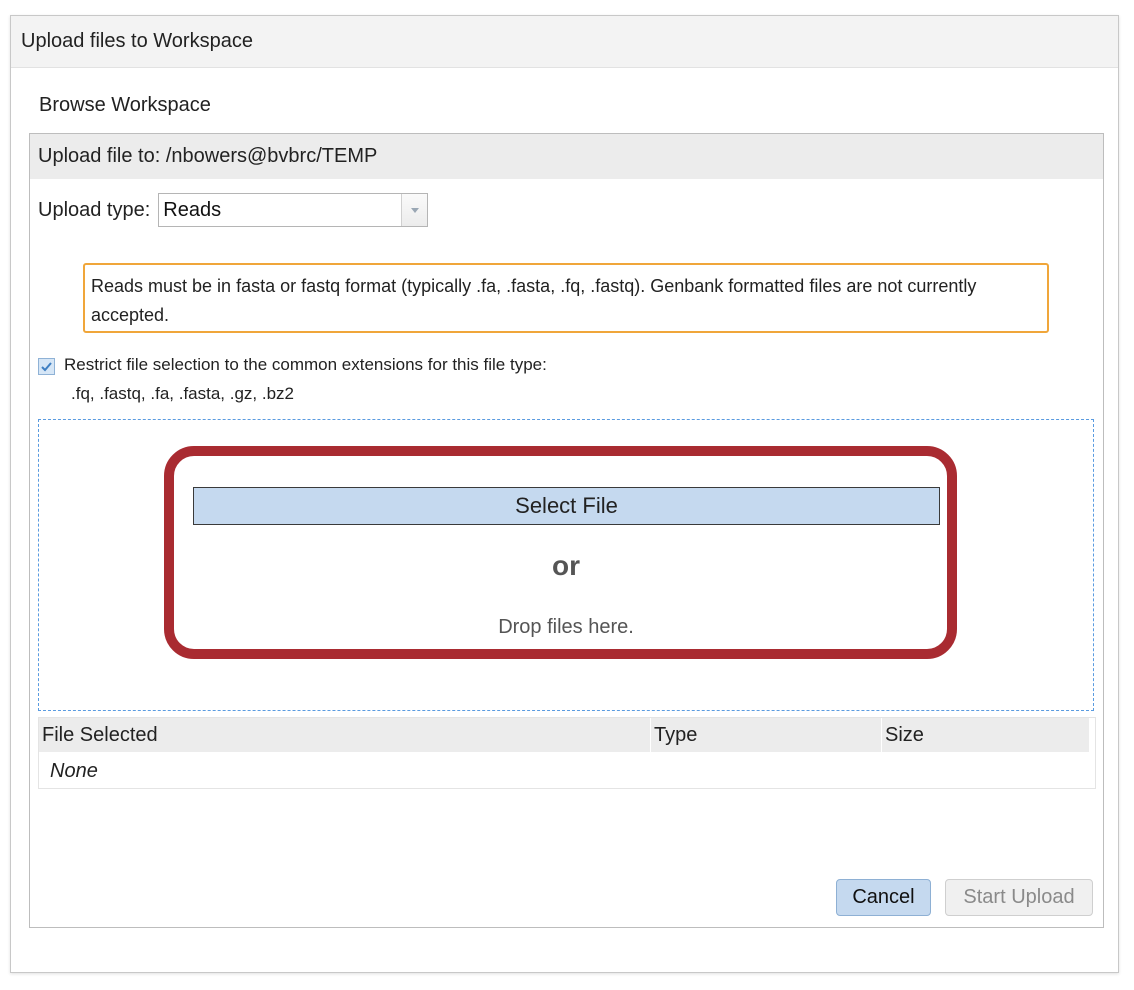 Image resolution: width=1134 pixels, height=990 pixels. I want to click on column-header-size: Size, so click(904, 734).